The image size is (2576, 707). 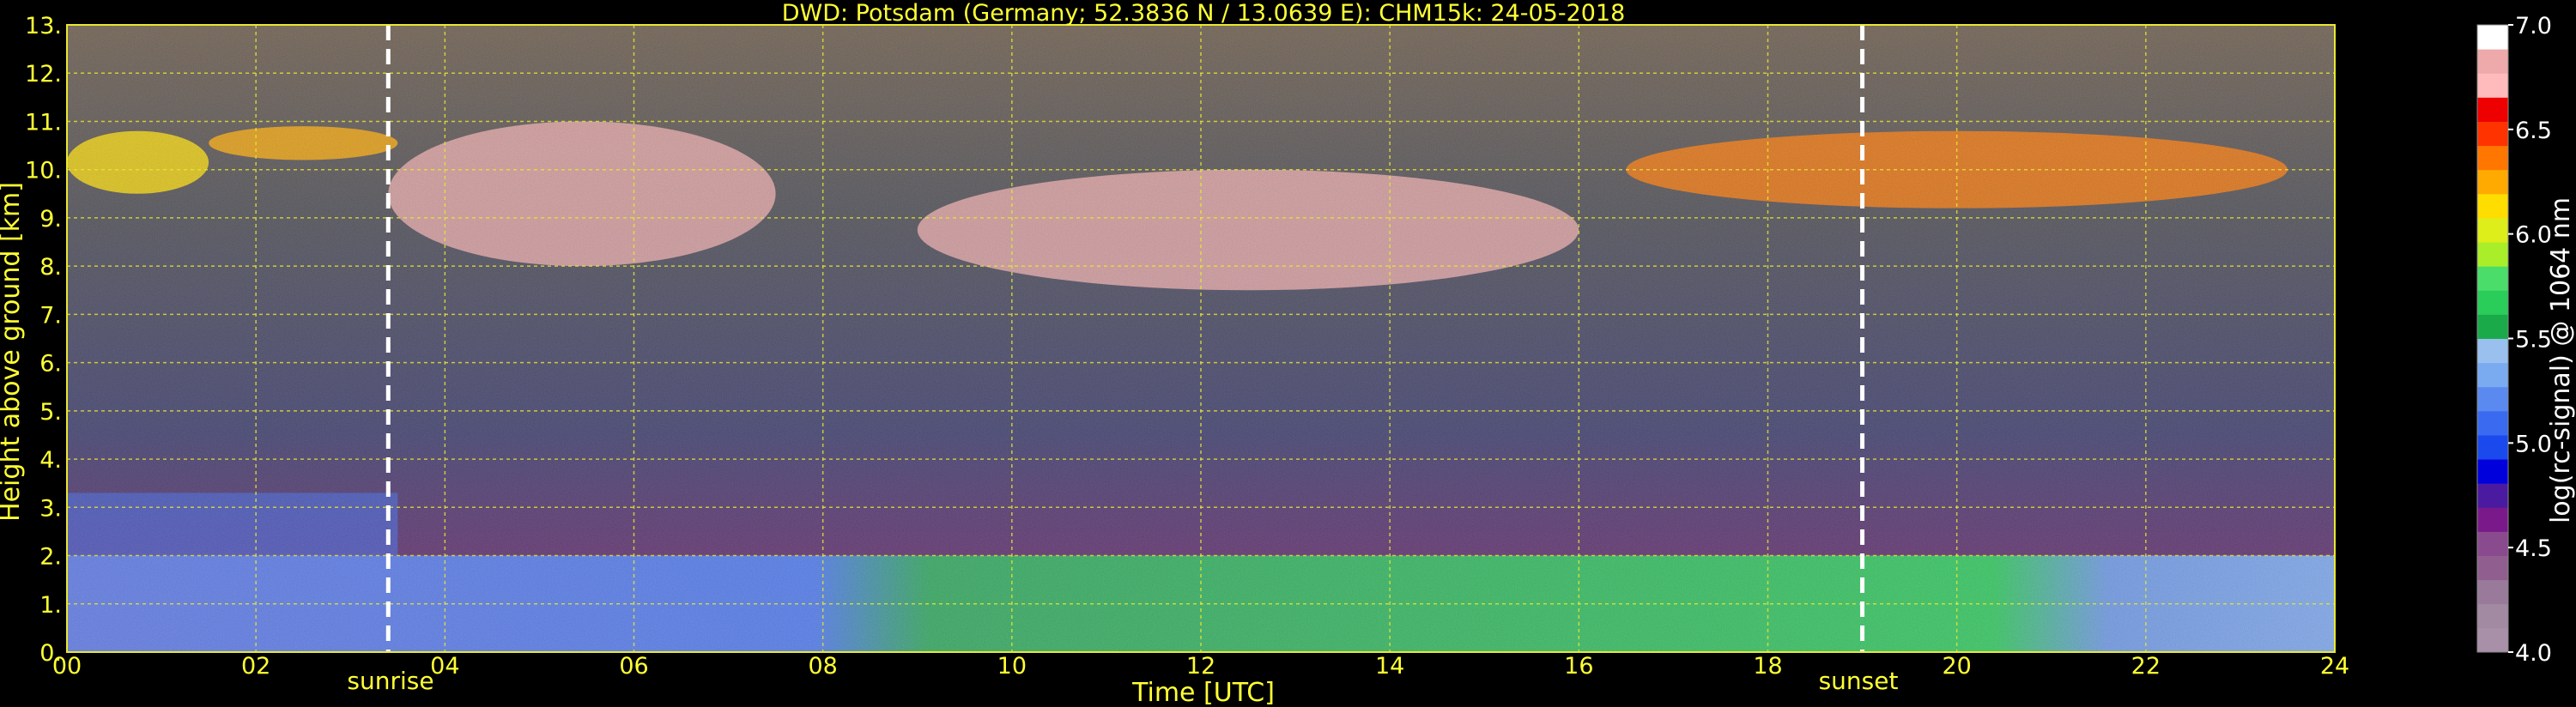 I want to click on colorbar-tick-label: 4.5, so click(x=2533, y=548).